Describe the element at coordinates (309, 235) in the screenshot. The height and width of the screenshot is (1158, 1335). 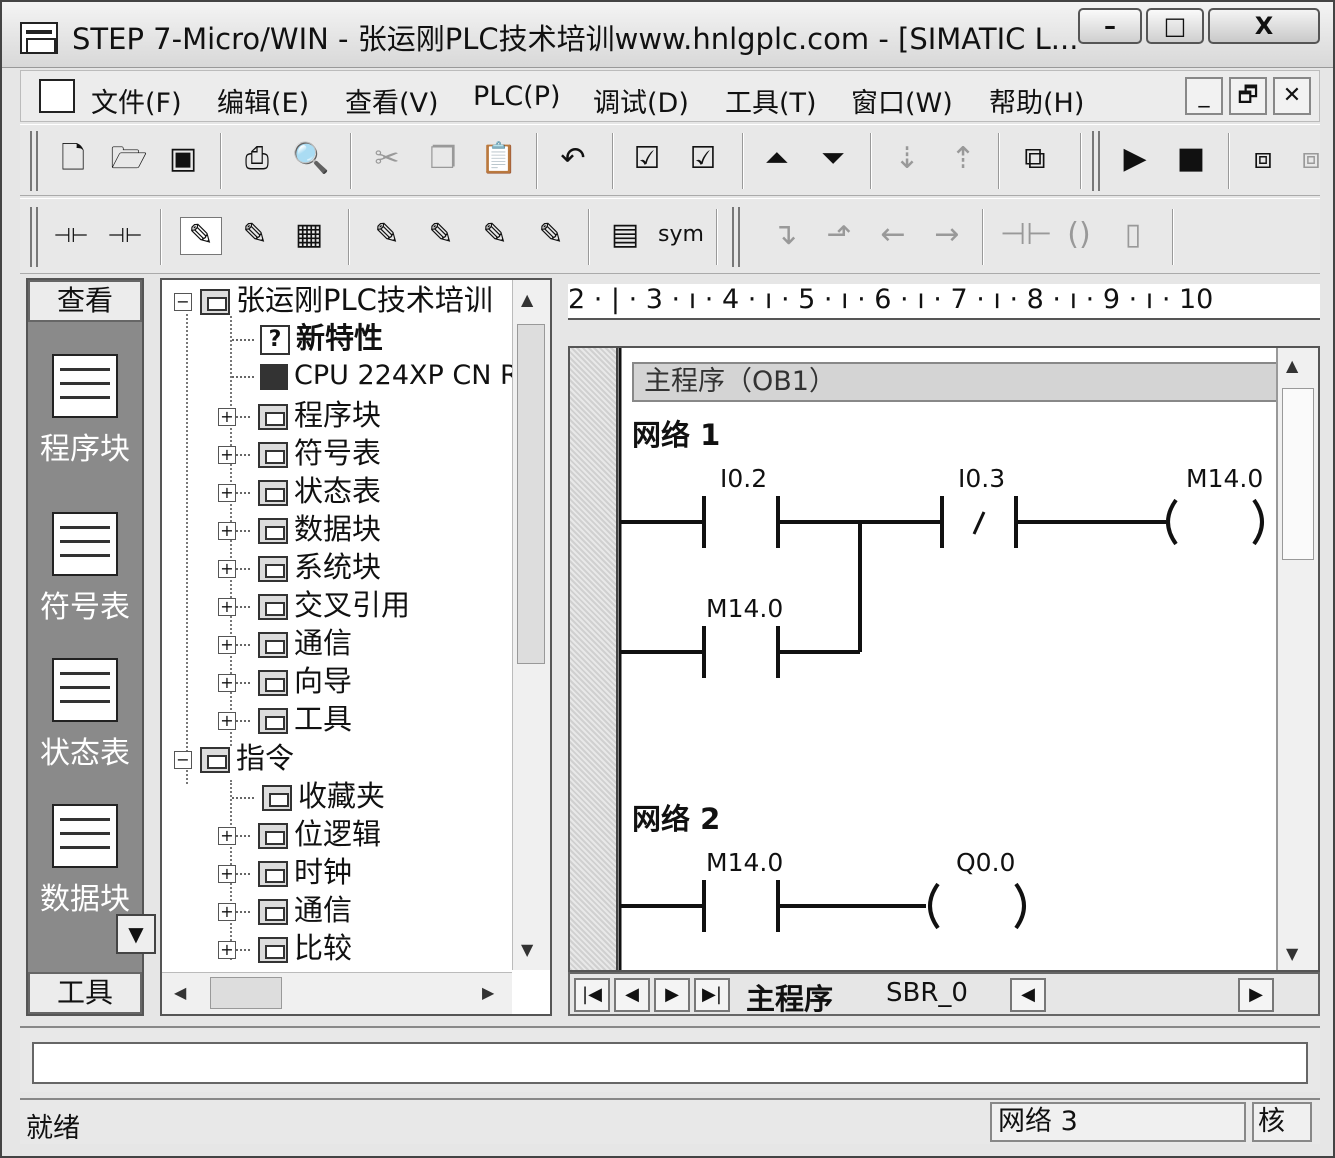
I see `symbol-info-table-icon: ▦` at that location.